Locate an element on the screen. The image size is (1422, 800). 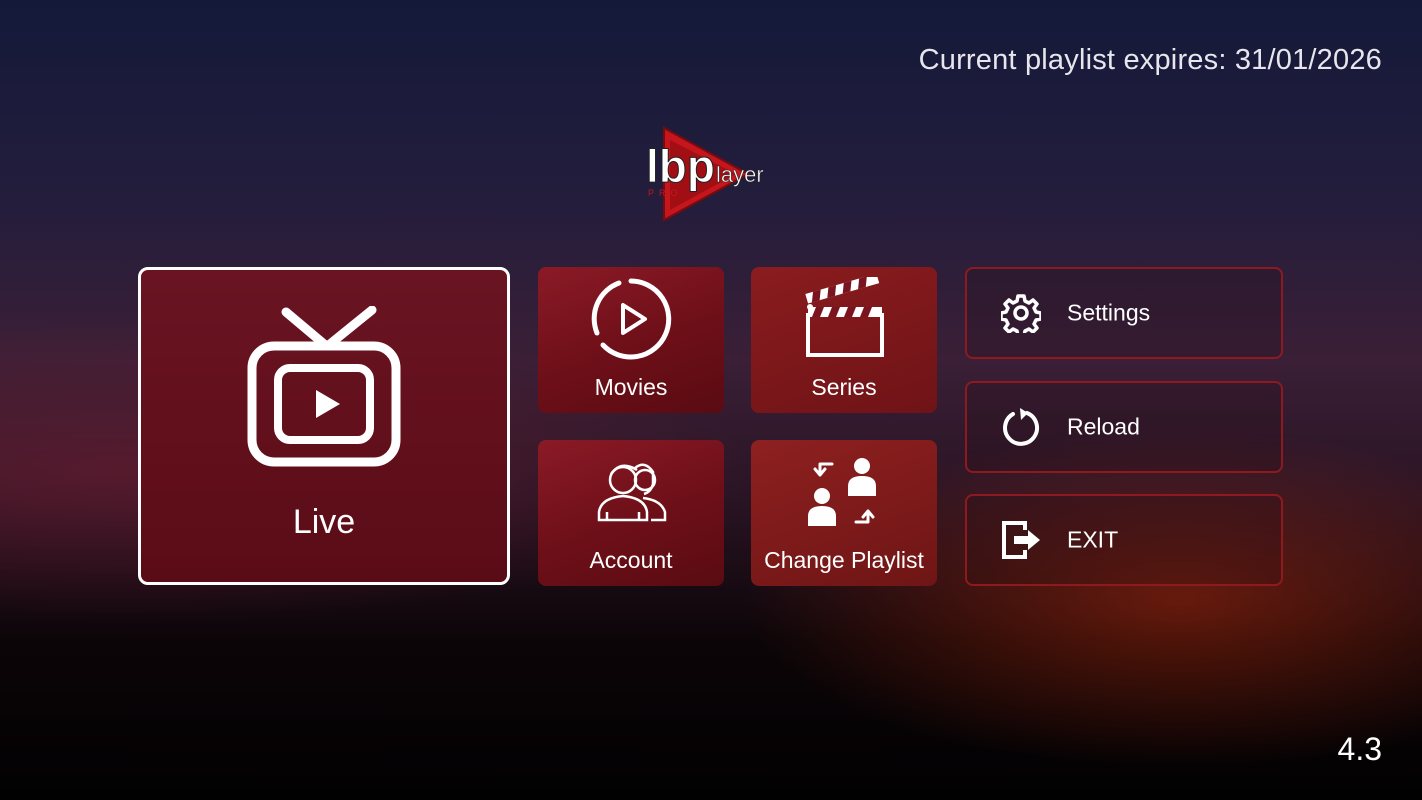
playlist-expiry-text: Current playlist expires: 31/01/2026 is located at coordinates (1150, 60).